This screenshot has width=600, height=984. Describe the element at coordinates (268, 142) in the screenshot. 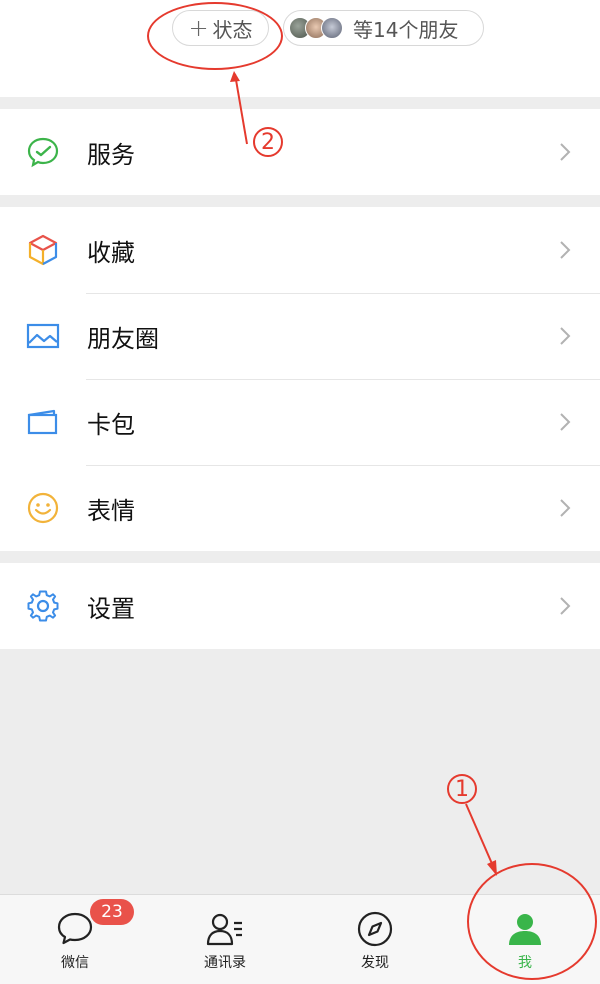

I see `annotation-number-2: 2` at that location.